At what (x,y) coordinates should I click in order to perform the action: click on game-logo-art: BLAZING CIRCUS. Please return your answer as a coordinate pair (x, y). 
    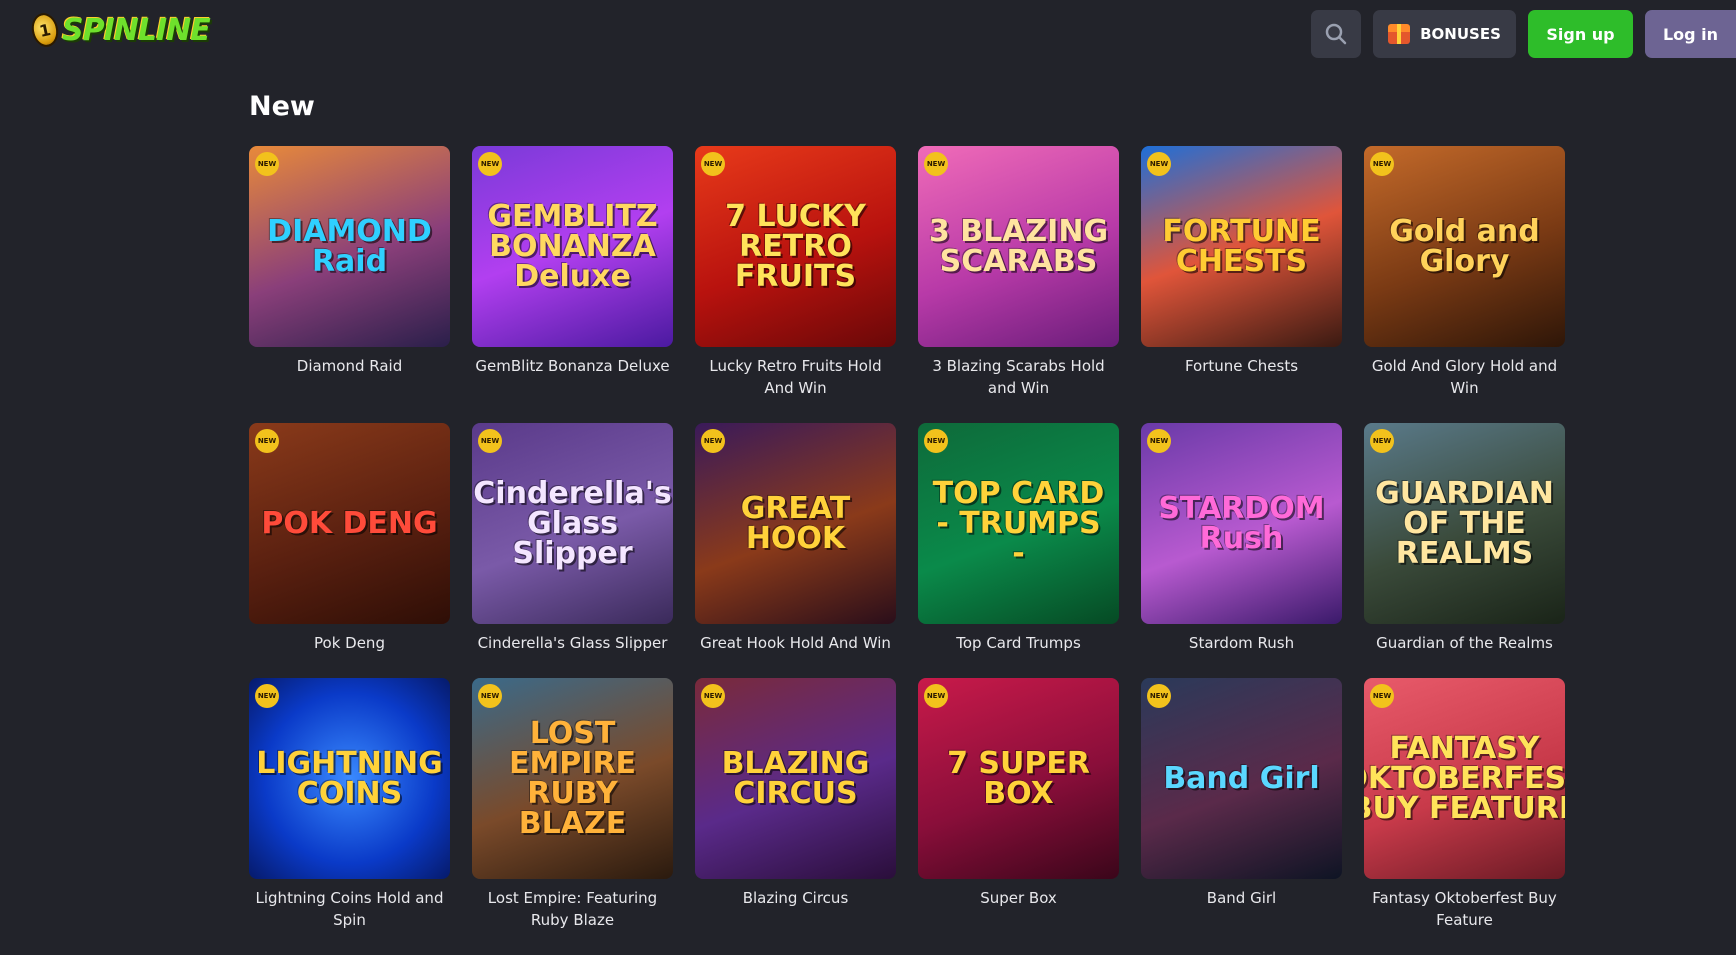
    Looking at the image, I should click on (795, 778).